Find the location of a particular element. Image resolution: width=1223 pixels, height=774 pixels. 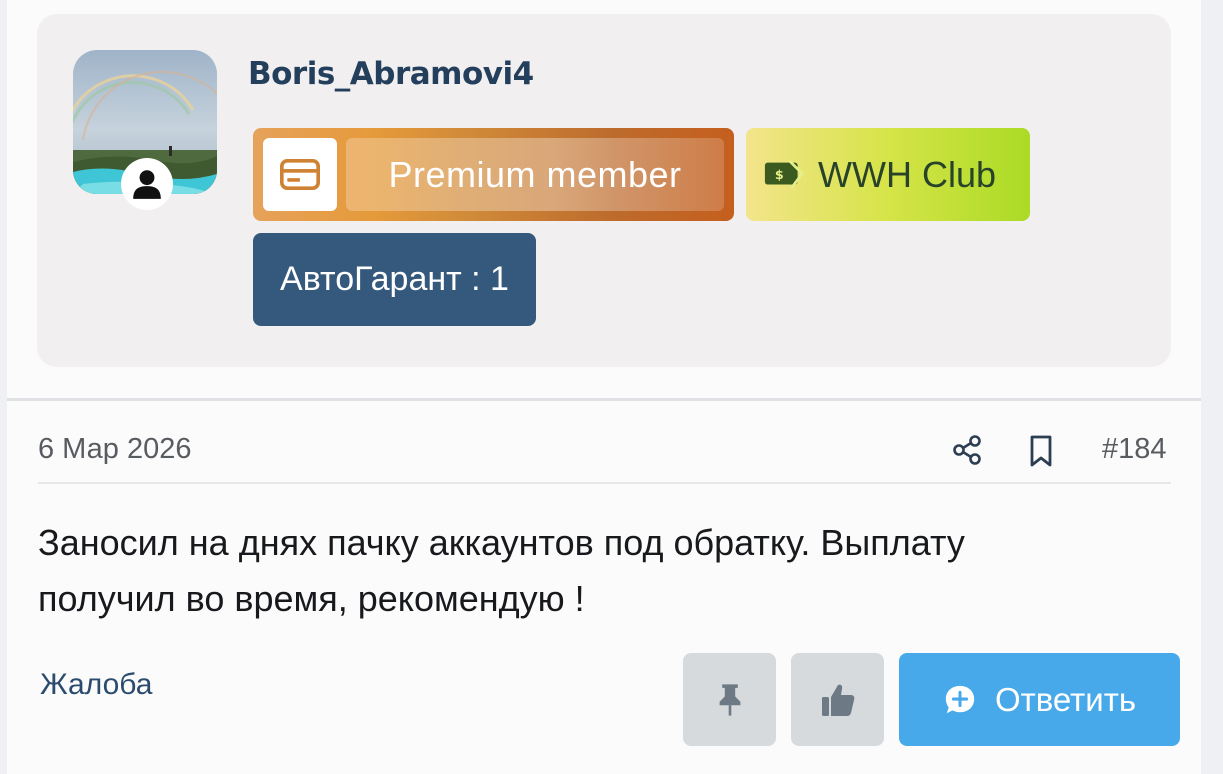

meta-divider is located at coordinates (604, 483).